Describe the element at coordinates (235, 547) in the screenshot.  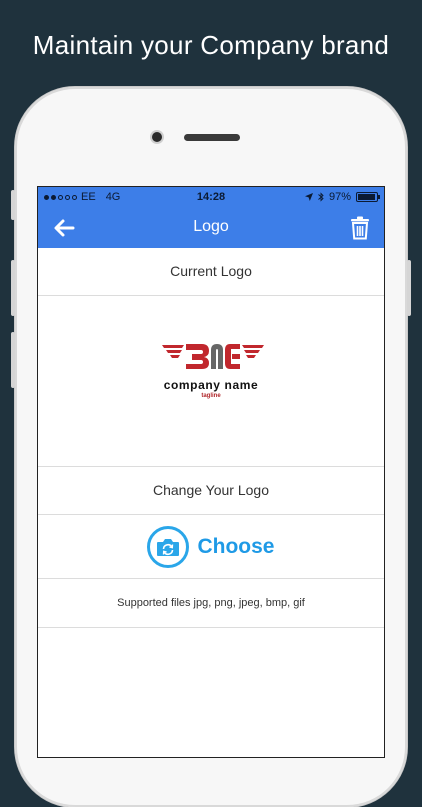
I see `choose-label: Choose` at that location.